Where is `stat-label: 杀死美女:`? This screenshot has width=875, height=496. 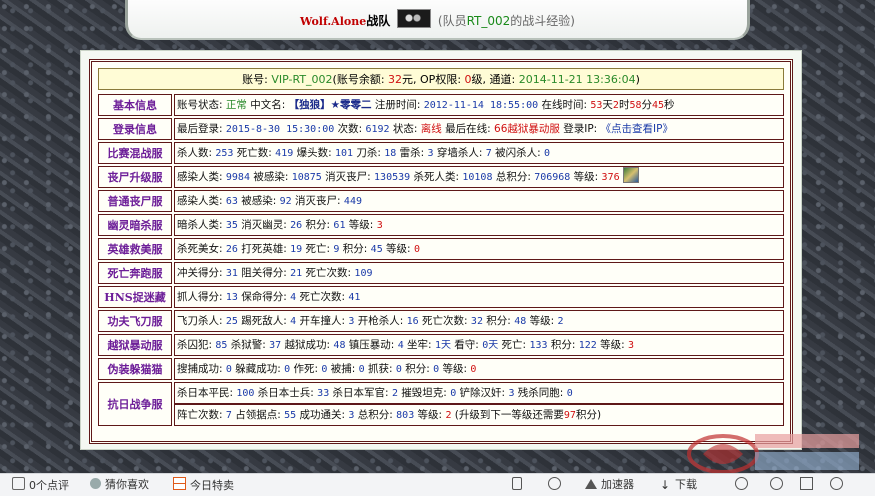 stat-label: 杀死美女: is located at coordinates (201, 249).